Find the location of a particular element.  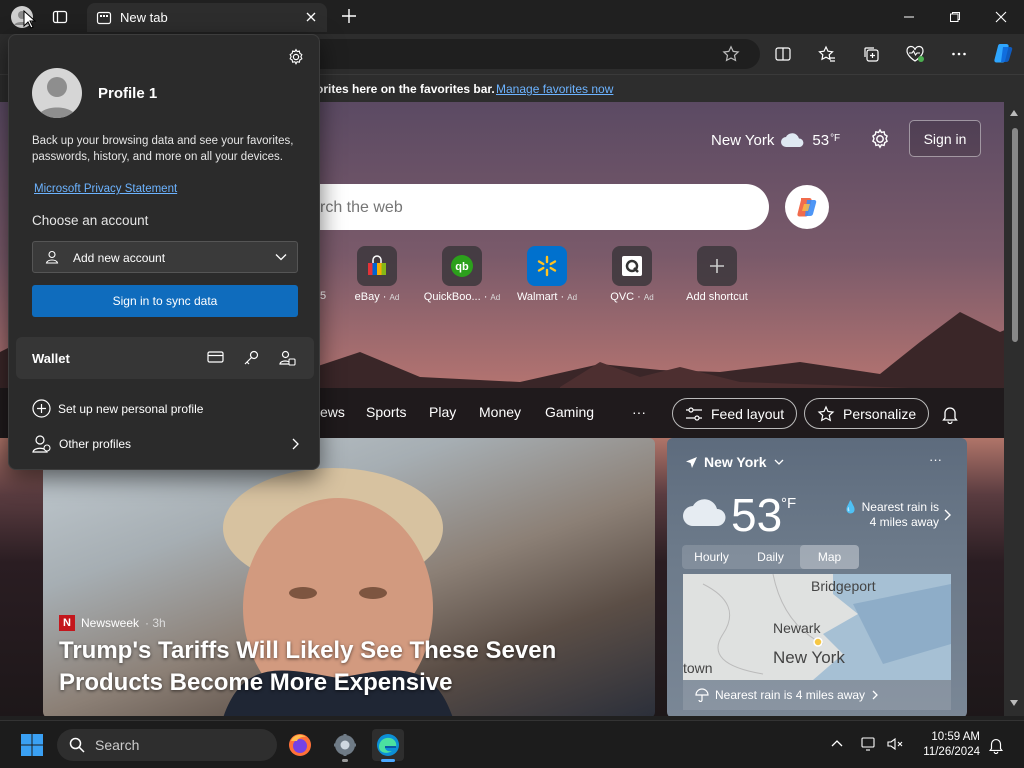

feed-tab-news: ews is located at coordinates (332, 412).